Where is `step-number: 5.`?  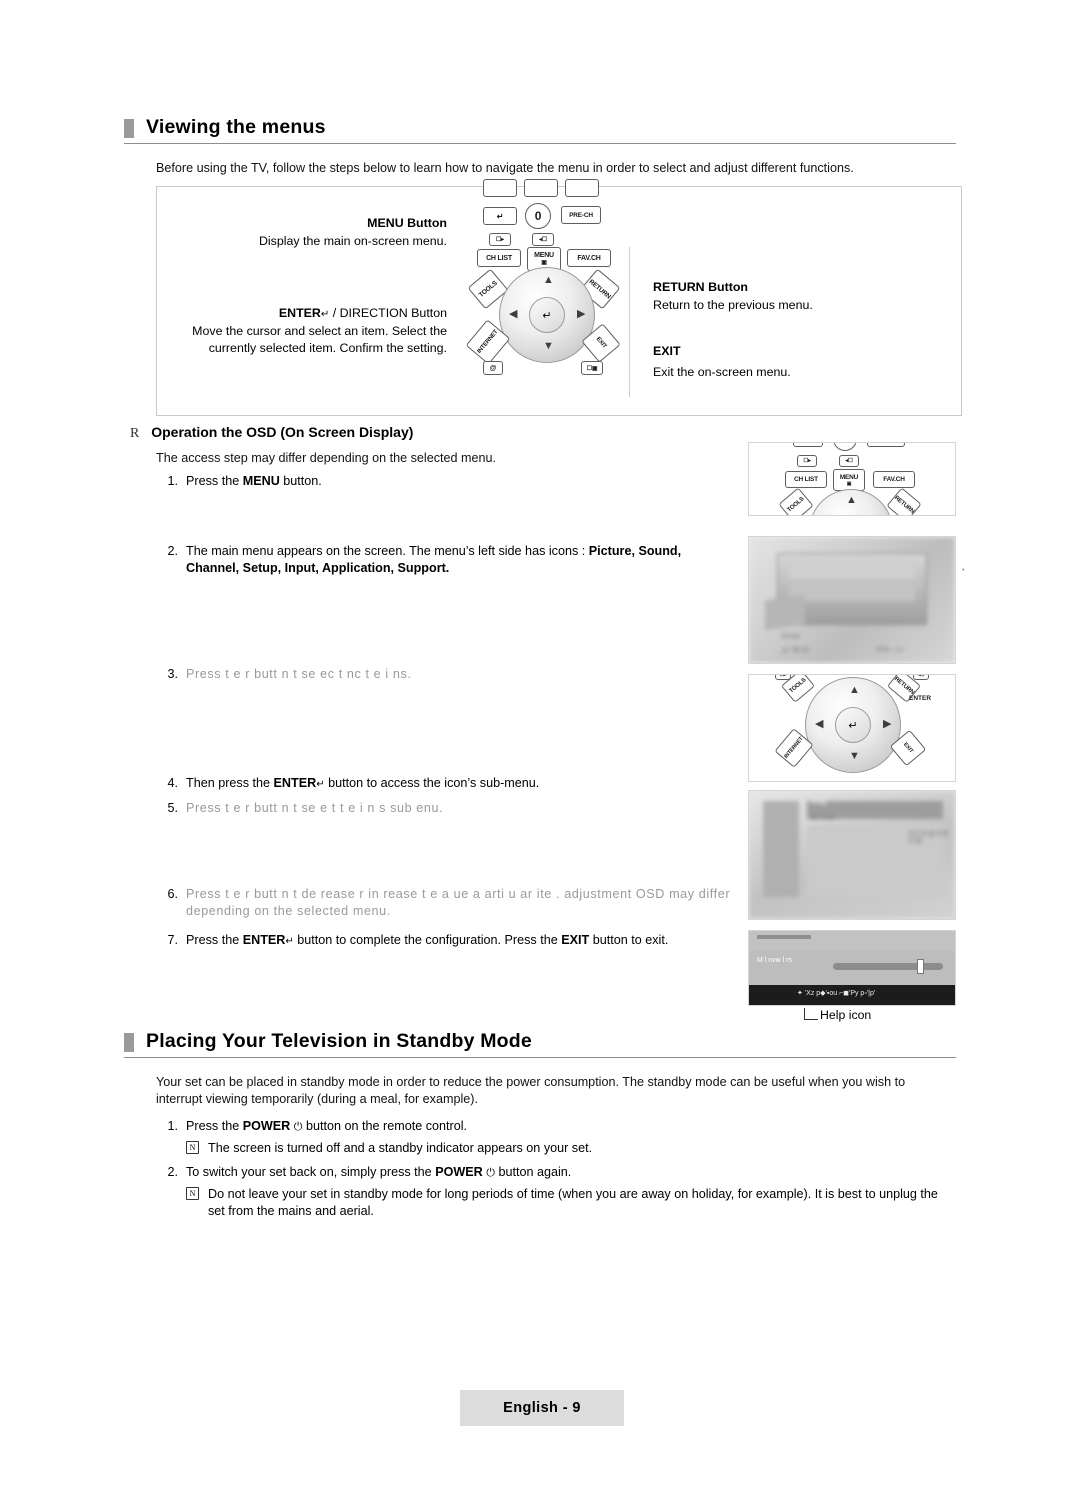 step-number: 5. is located at coordinates (172, 808).